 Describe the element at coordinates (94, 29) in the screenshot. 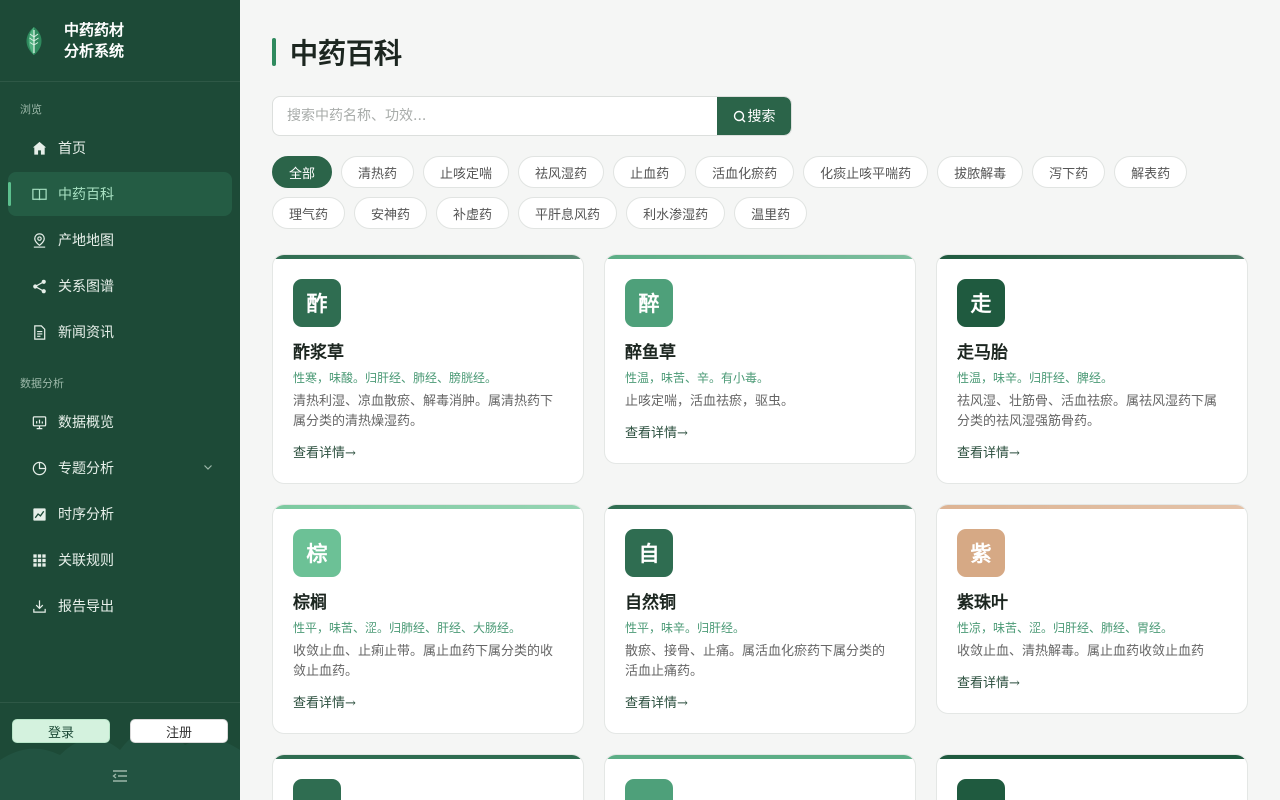

I see `brand-title-line1: 中药药材` at that location.